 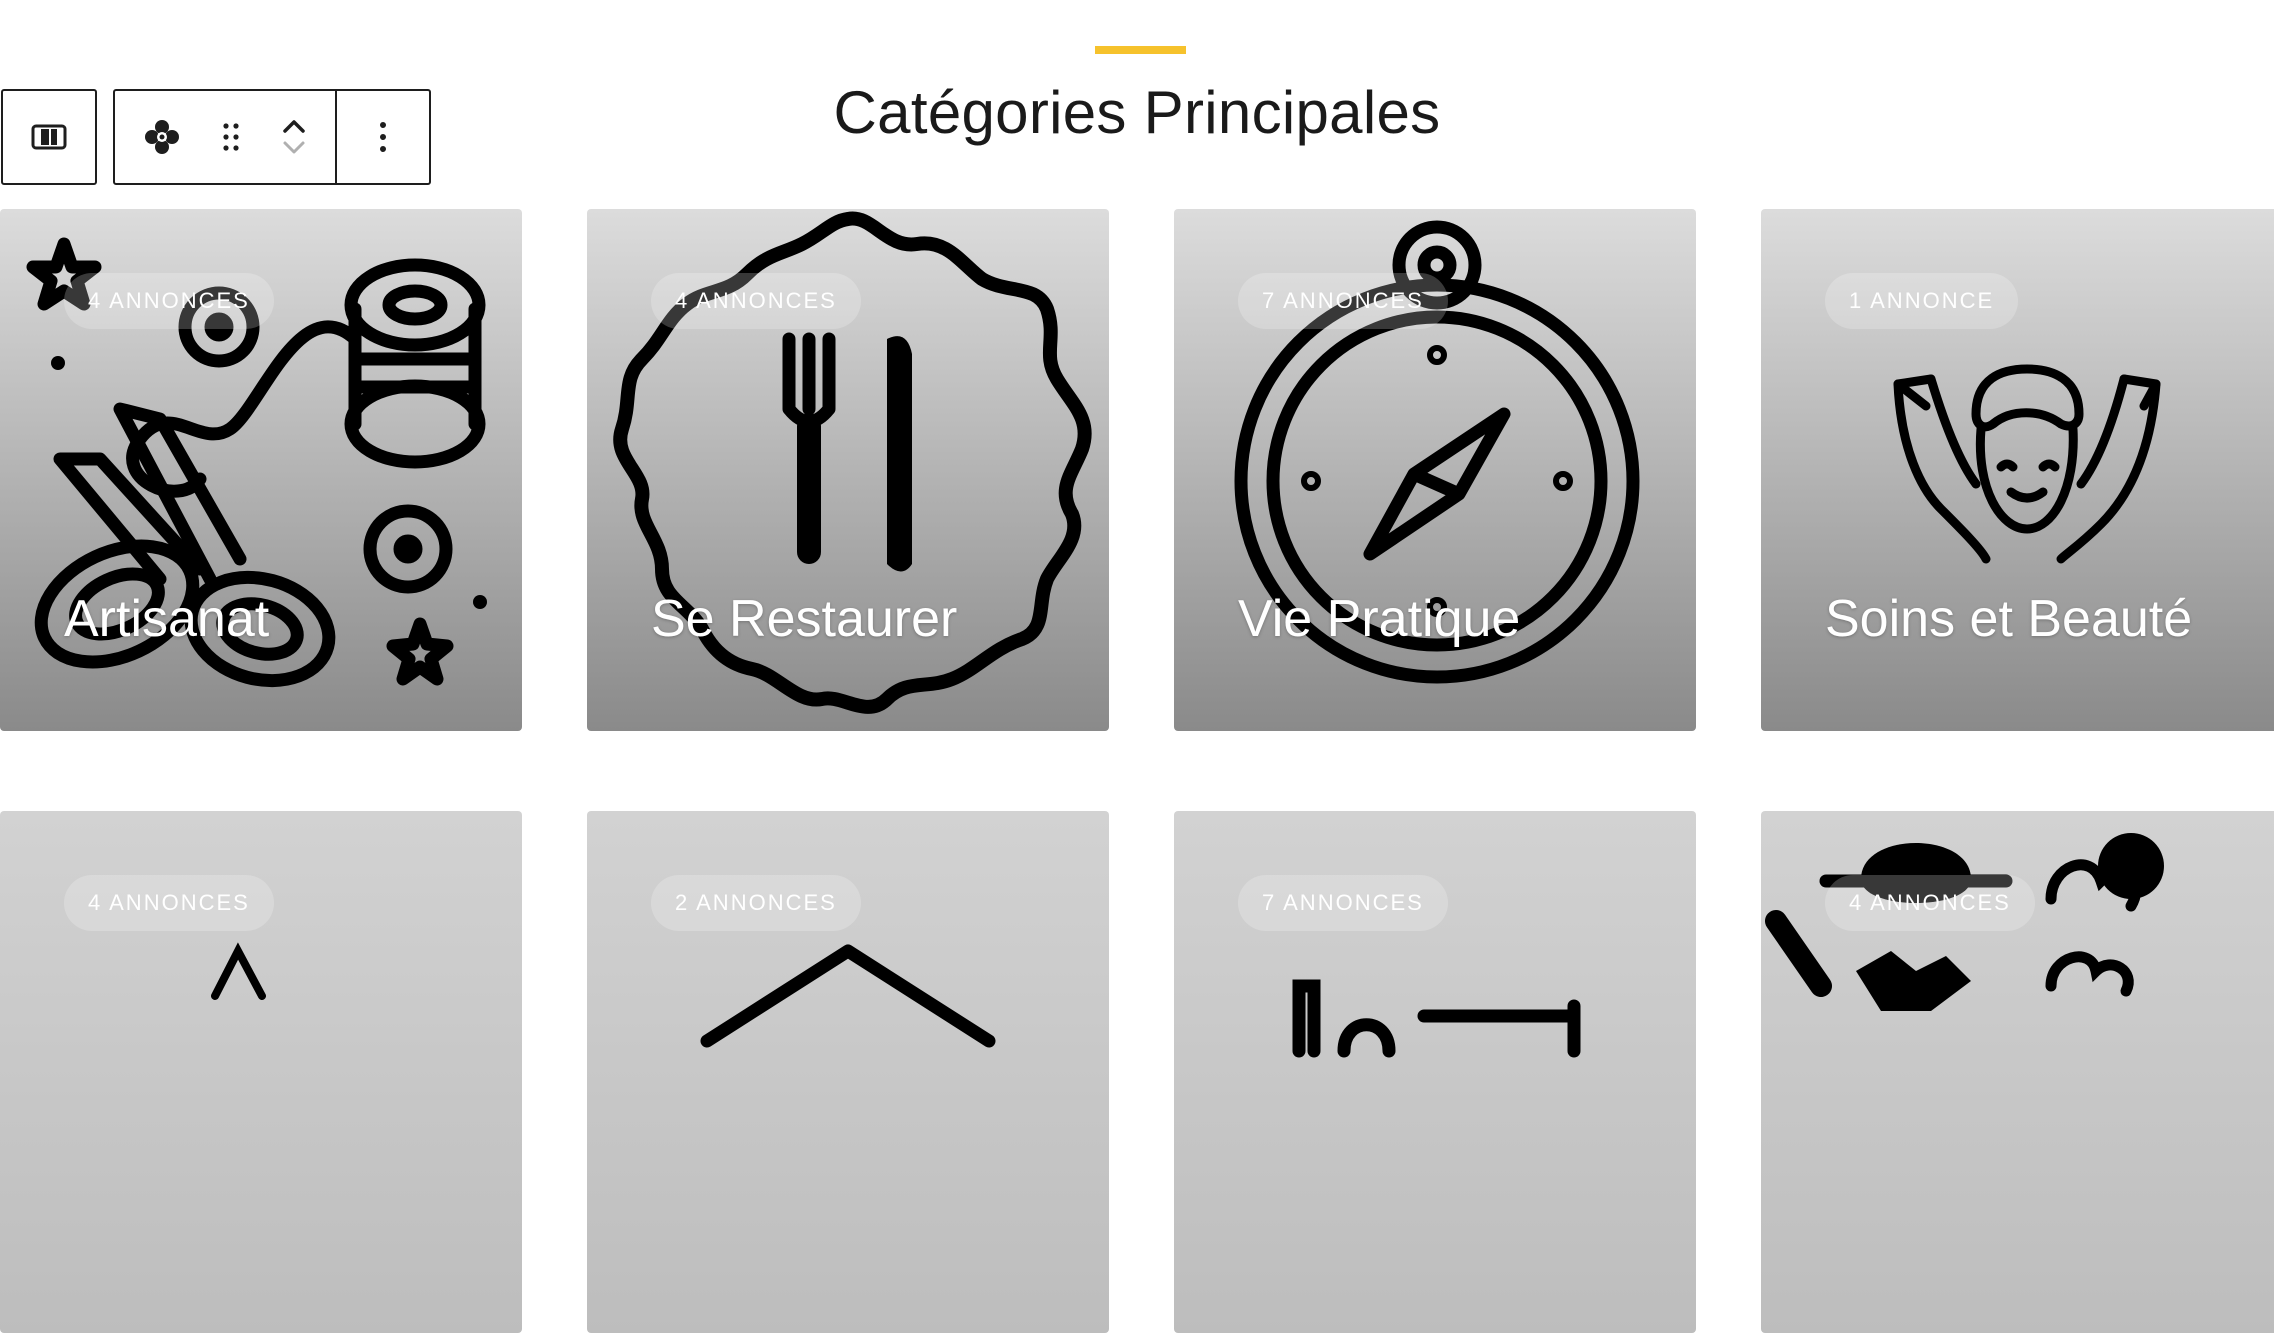 I want to click on block-type-group, so click(x=49, y=137).